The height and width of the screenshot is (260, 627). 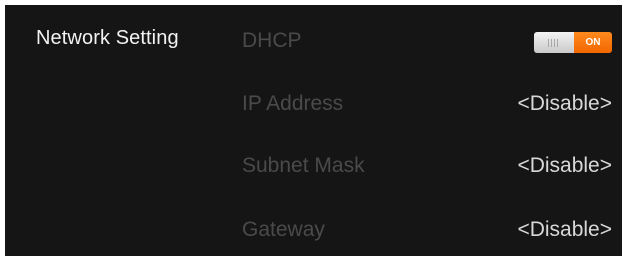 I want to click on dhcp-toggle: ON, so click(x=573, y=42).